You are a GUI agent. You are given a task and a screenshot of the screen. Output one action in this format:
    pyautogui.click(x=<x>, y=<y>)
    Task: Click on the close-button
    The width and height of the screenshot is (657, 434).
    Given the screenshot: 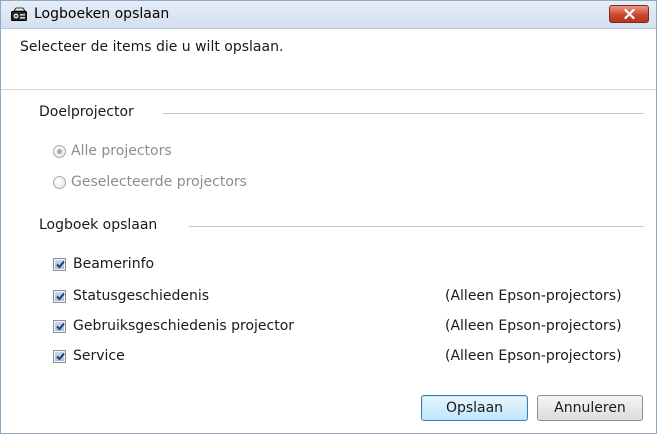 What is the action you would take?
    pyautogui.click(x=629, y=14)
    